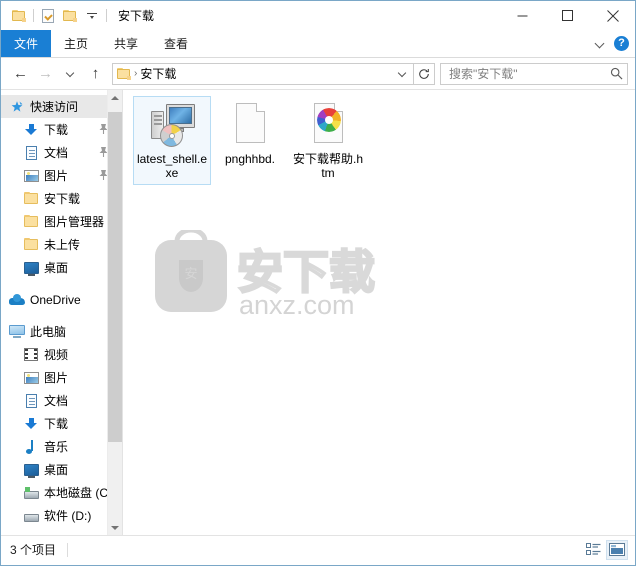 The image size is (636, 566). I want to click on sidebar-item-anxiazai: 安下载, so click(61, 198).